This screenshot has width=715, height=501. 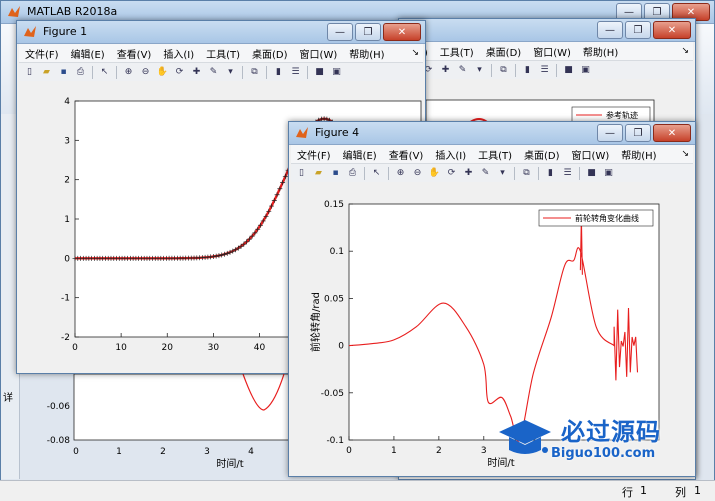 What do you see at coordinates (607, 218) in the screenshot?
I see `legend-label: 前轮转角变化曲线` at bounding box center [607, 218].